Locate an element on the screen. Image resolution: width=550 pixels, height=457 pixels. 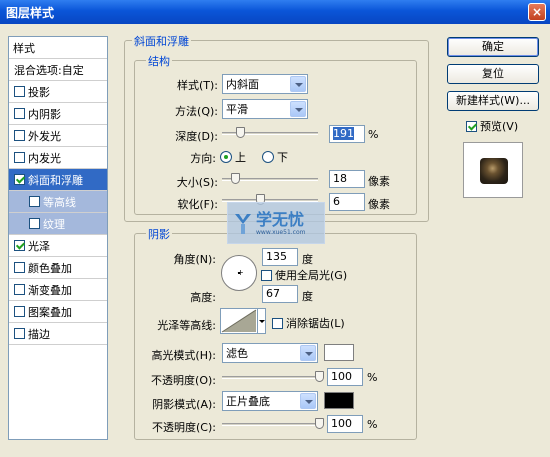
anti-aliased-checkbox is located at coordinates (277, 323).